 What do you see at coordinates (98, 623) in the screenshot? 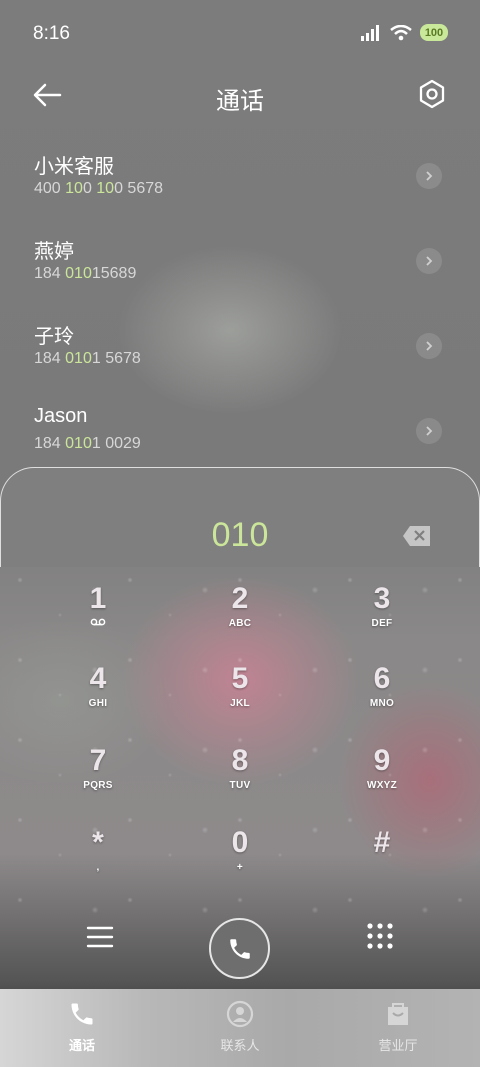
I see `voicemail-icon` at bounding box center [98, 623].